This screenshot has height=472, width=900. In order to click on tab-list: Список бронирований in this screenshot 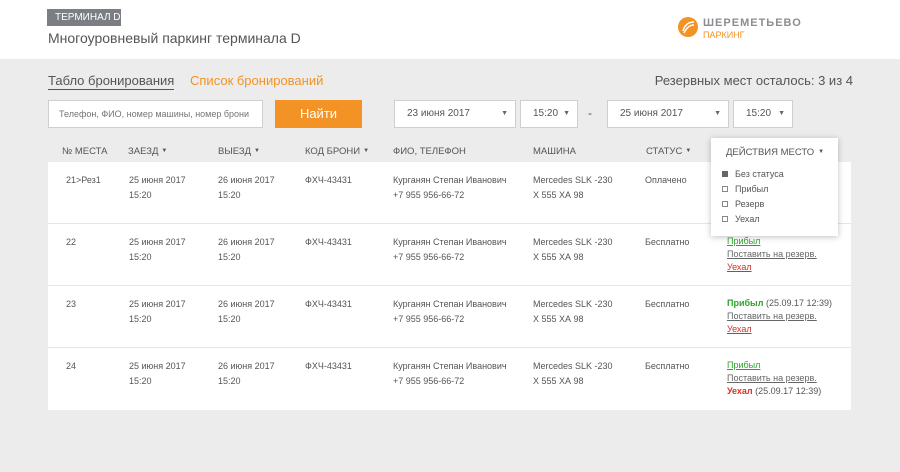, I will do `click(256, 80)`.